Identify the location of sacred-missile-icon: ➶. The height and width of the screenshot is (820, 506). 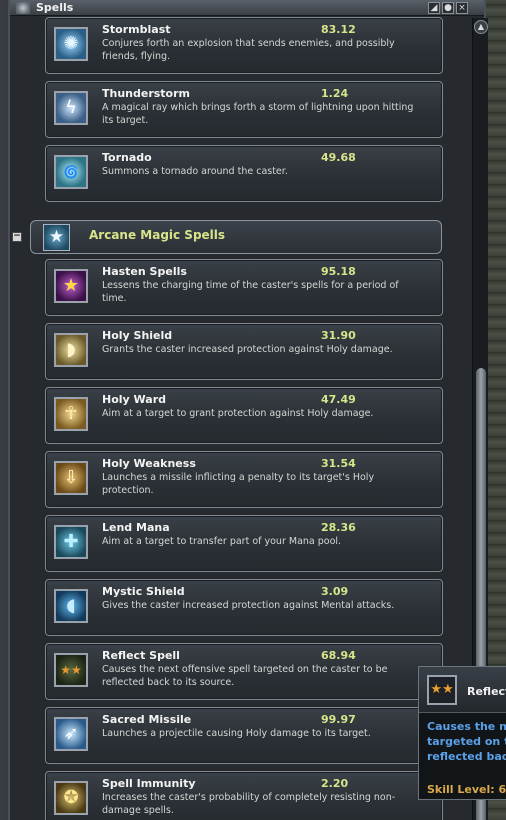
(71, 734).